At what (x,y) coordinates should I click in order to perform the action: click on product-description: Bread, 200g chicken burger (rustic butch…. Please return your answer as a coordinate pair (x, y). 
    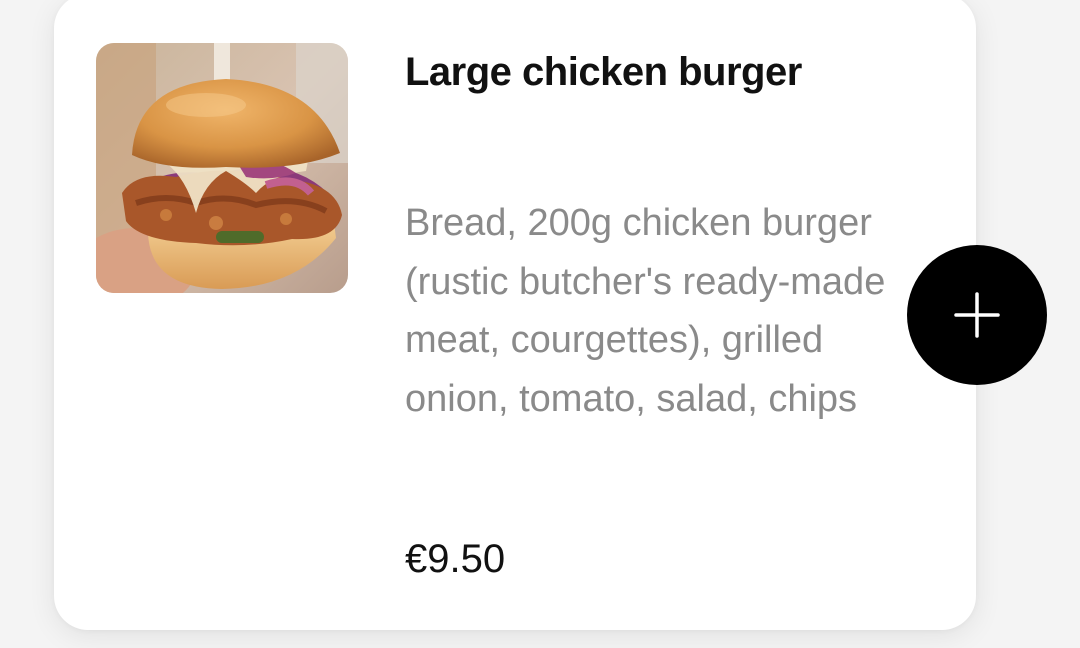
    Looking at the image, I should click on (645, 311).